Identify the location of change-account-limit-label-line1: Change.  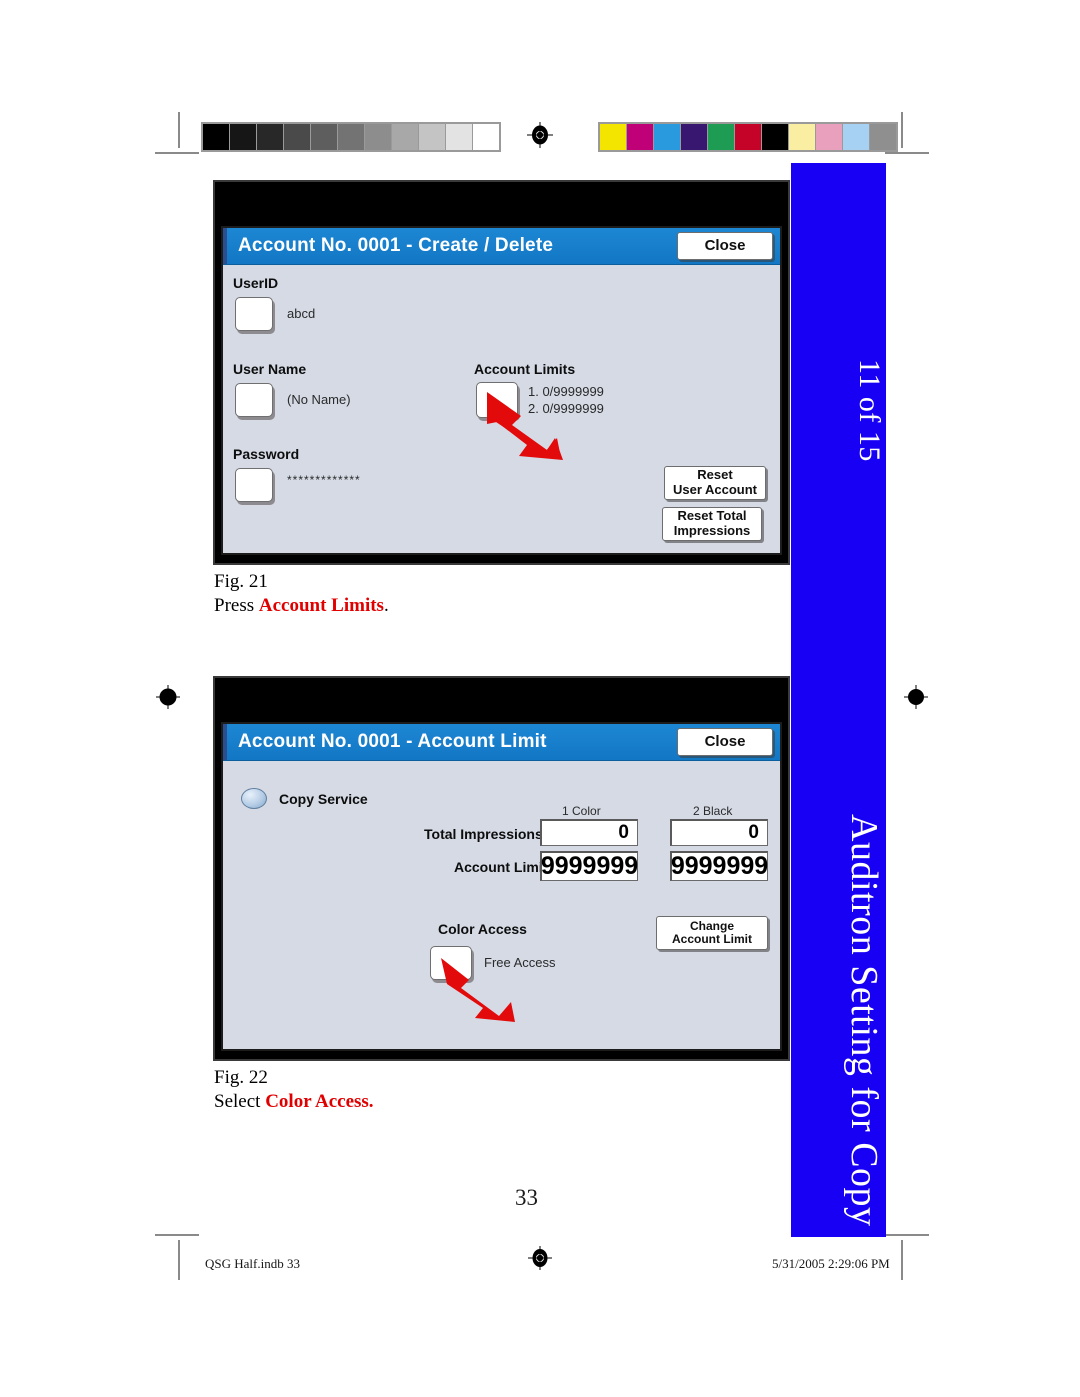
(711, 925).